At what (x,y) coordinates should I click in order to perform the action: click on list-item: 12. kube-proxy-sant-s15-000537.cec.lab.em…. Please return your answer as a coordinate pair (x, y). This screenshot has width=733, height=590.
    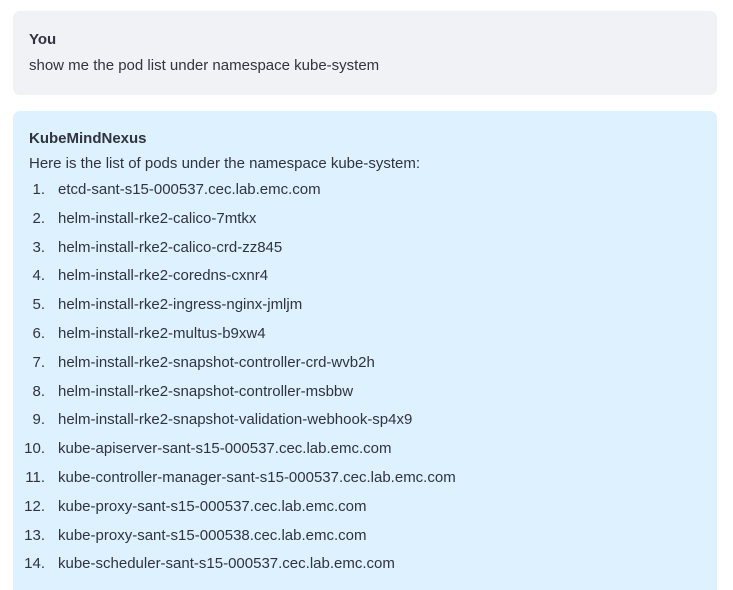
    Looking at the image, I should click on (362, 511).